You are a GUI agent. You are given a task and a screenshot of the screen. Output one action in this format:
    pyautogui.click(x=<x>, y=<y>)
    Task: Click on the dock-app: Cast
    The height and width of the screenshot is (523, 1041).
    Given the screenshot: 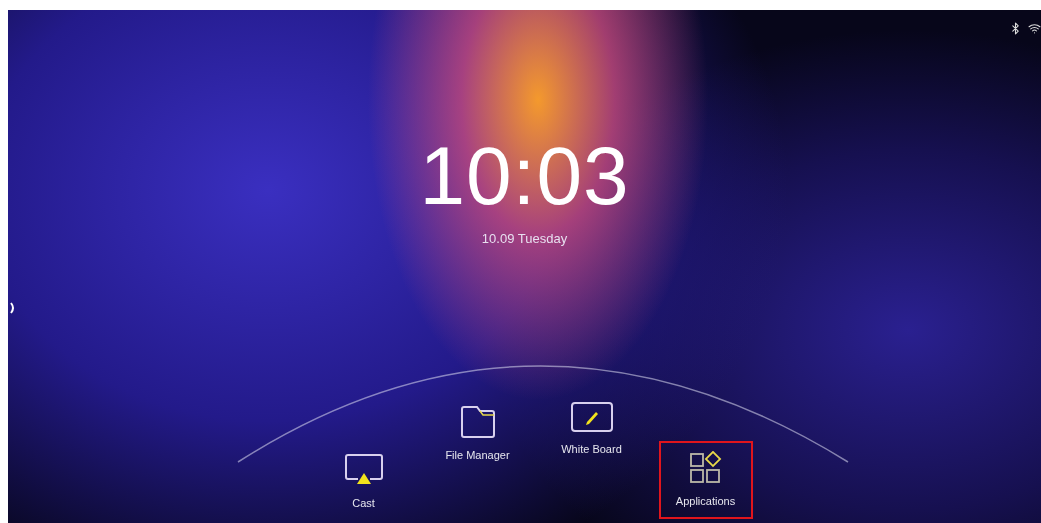 What is the action you would take?
    pyautogui.click(x=363, y=481)
    